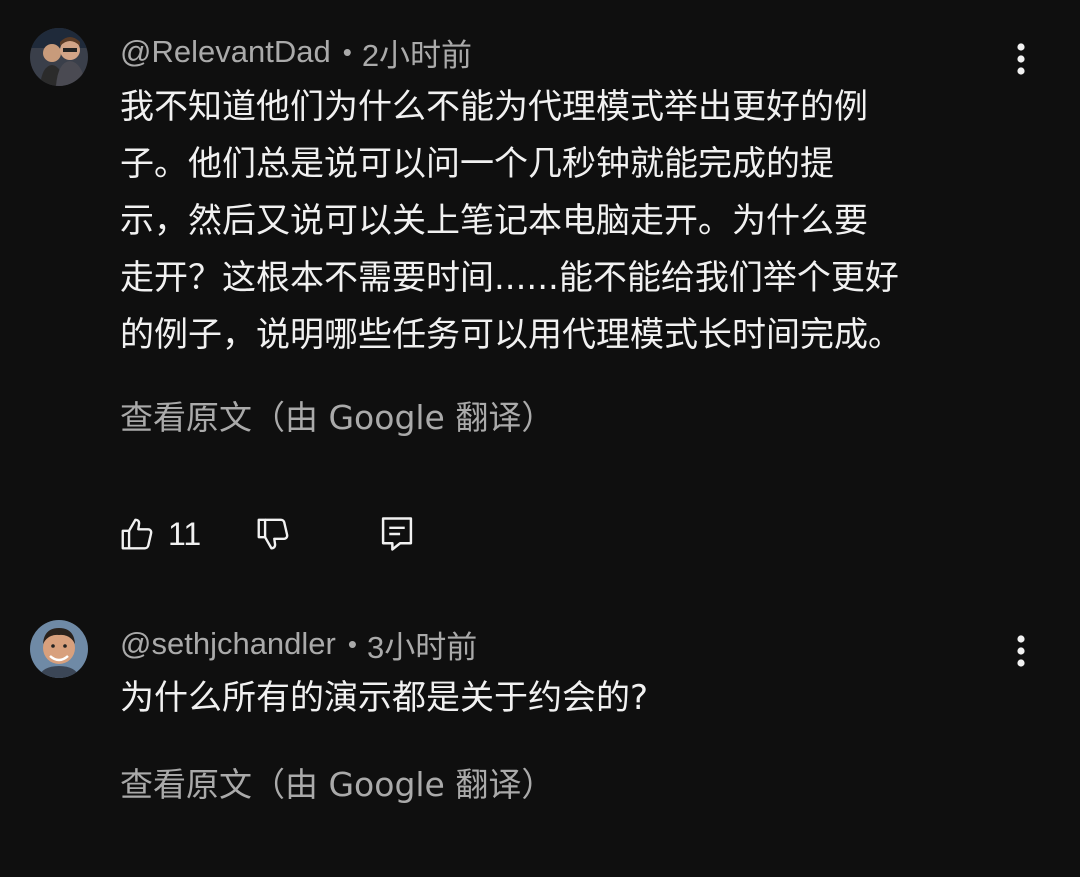  What do you see at coordinates (511, 335) in the screenshot?
I see `comment-line: 的例子，说明哪些任务可以用代理模式长时间完成。` at bounding box center [511, 335].